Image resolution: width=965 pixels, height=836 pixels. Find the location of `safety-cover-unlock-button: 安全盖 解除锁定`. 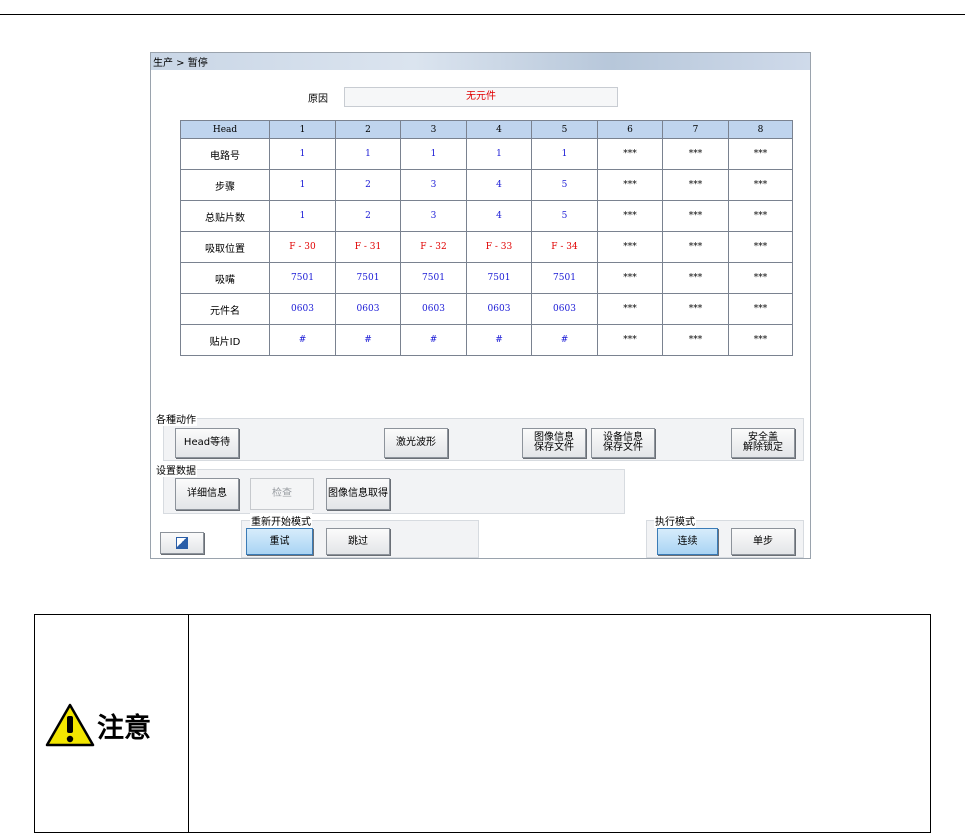

safety-cover-unlock-button: 安全盖 解除锁定 is located at coordinates (763, 443).